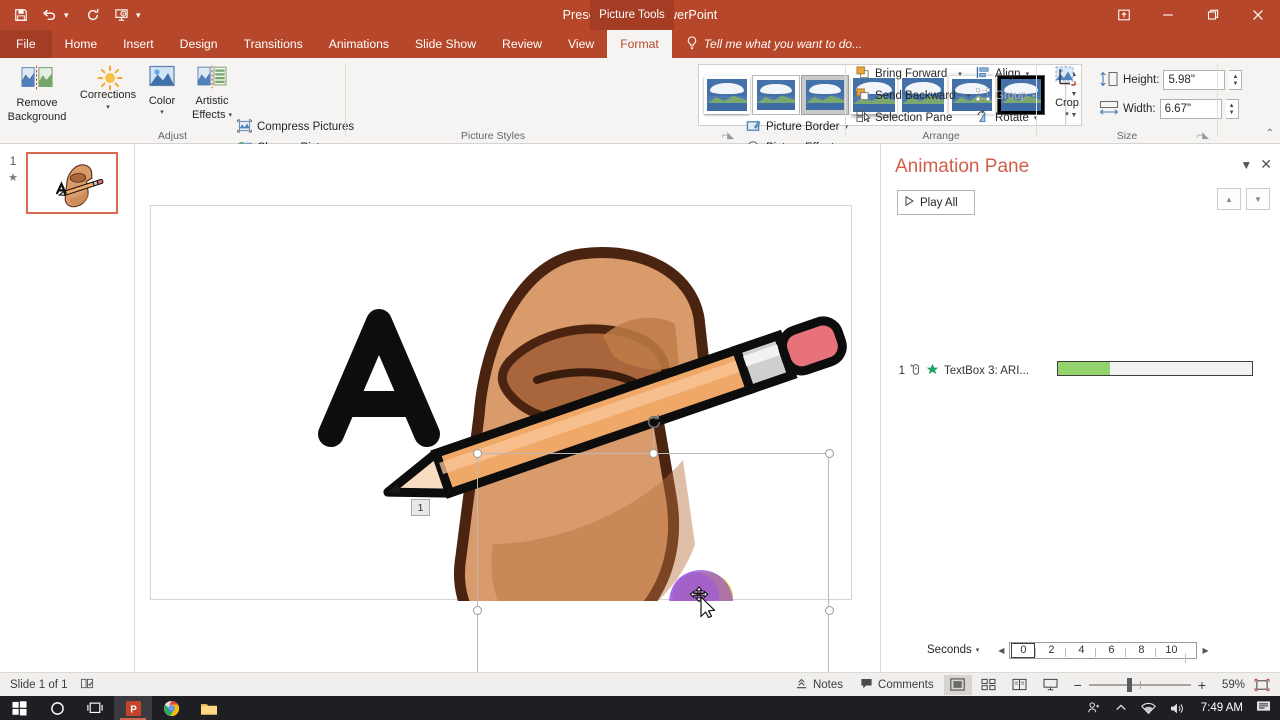 This screenshot has height=720, width=1280. I want to click on align-button: Align ▾, so click(1002, 74).